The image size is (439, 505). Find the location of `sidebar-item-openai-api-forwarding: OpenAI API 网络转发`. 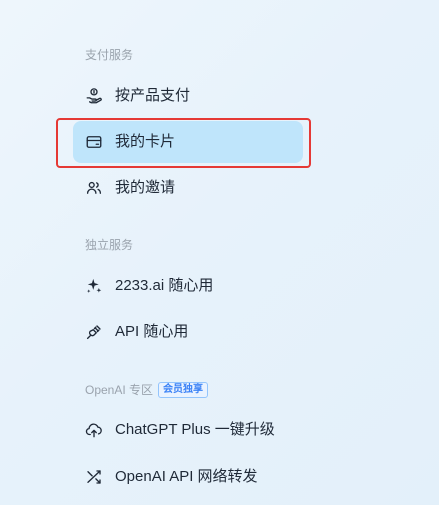

sidebar-item-openai-api-forwarding: OpenAI API 网络转发 is located at coordinates (188, 477).